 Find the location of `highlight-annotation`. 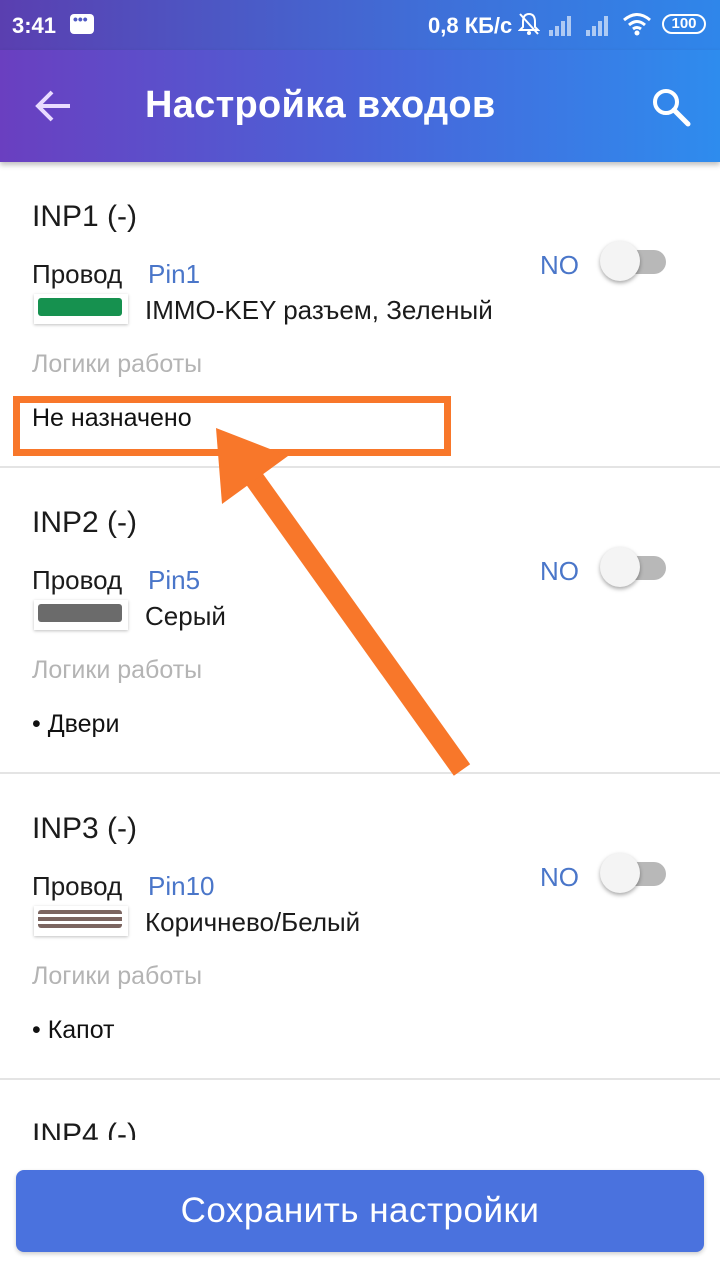

highlight-annotation is located at coordinates (232, 426).